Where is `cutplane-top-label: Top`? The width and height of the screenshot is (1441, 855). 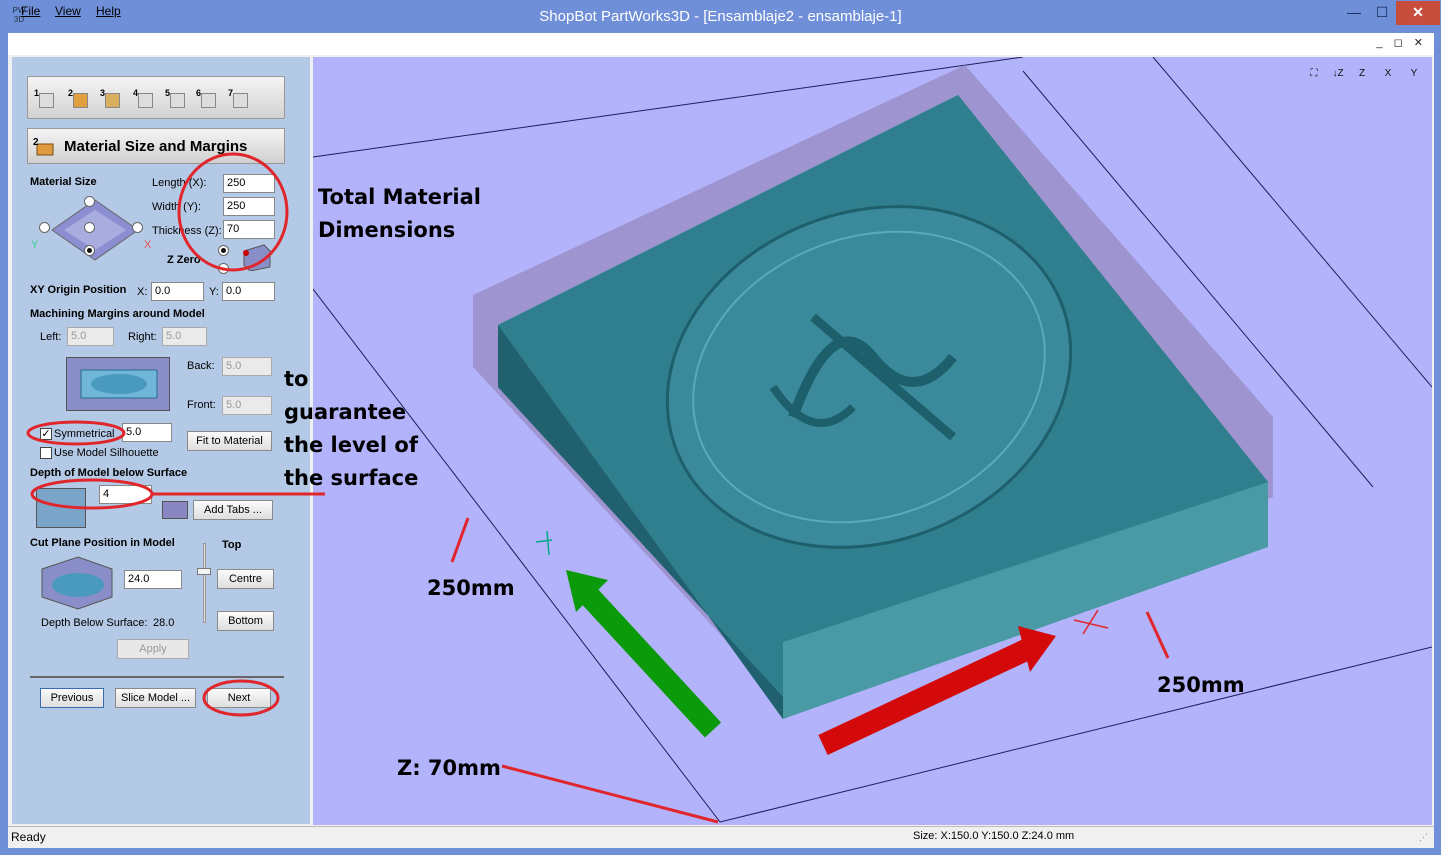 cutplane-top-label: Top is located at coordinates (232, 545).